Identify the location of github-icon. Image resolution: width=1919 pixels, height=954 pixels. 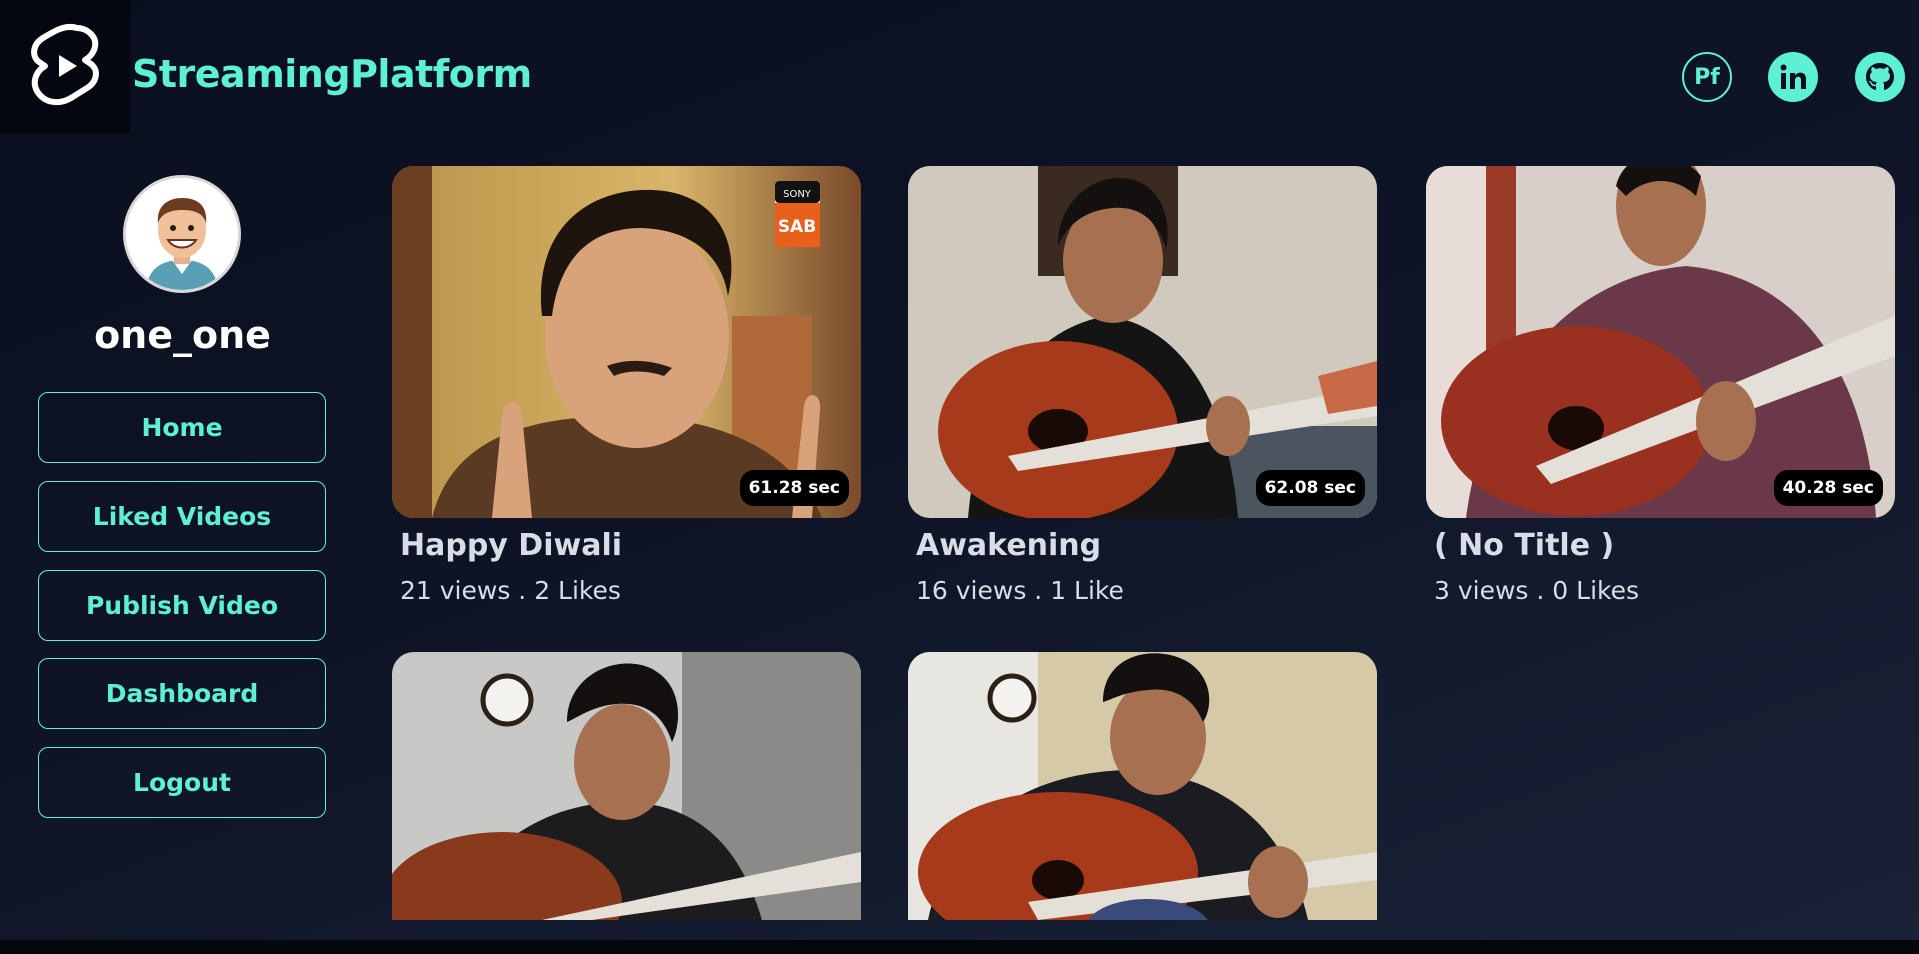
(1880, 76).